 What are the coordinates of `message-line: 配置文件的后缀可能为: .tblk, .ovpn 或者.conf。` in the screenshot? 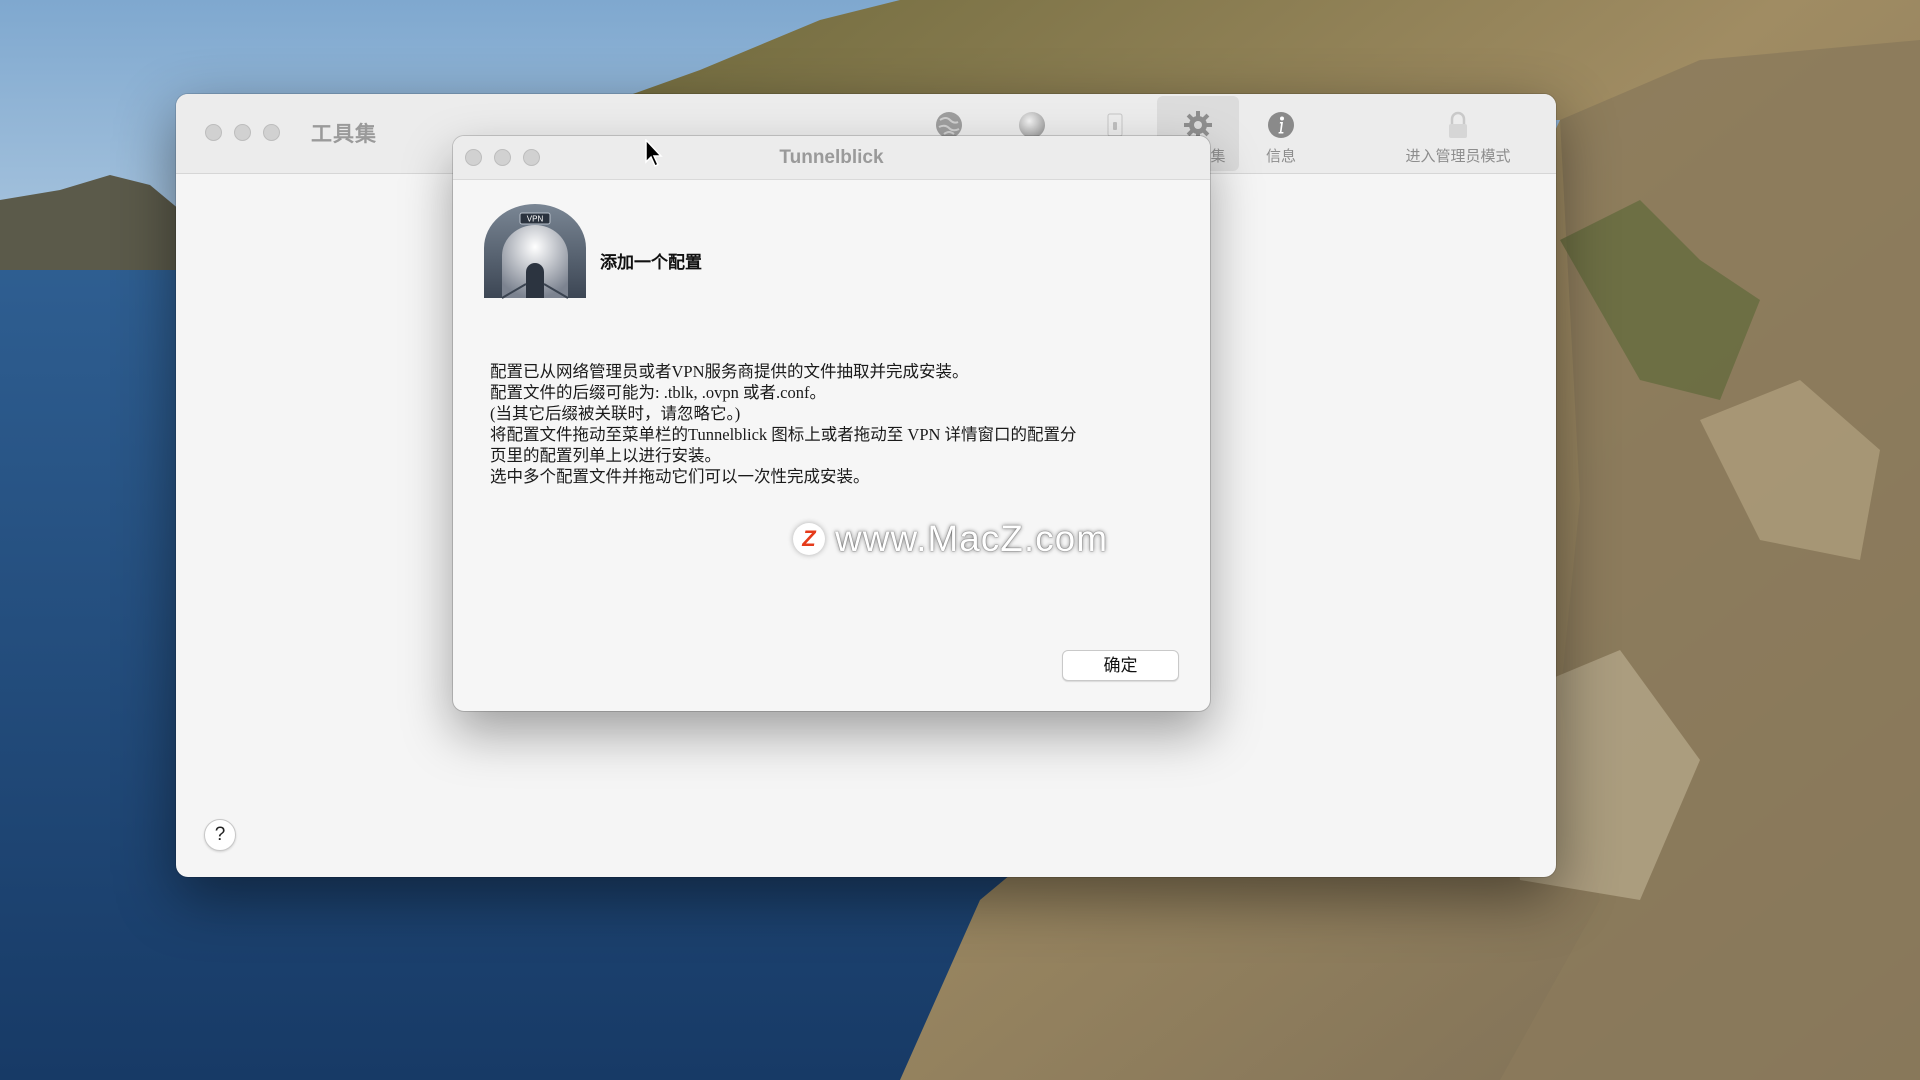 It's located at (658, 392).